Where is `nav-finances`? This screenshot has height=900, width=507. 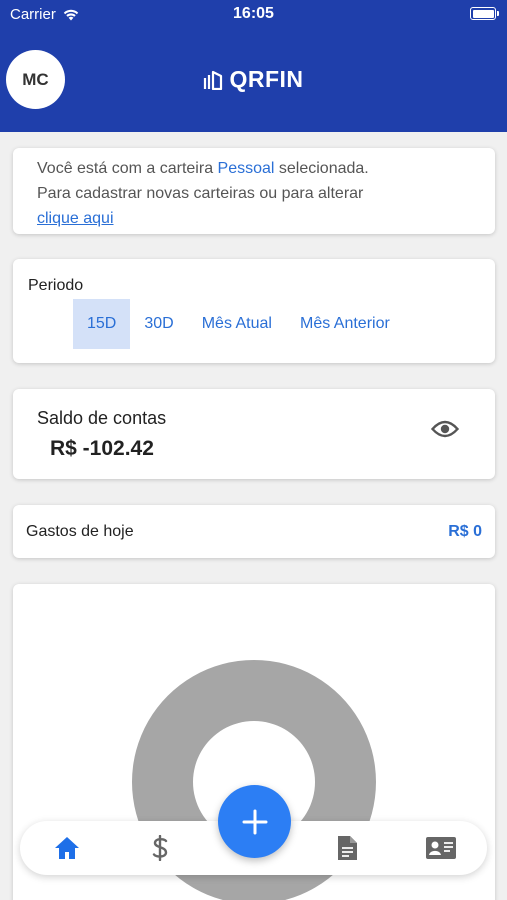 nav-finances is located at coordinates (160, 848).